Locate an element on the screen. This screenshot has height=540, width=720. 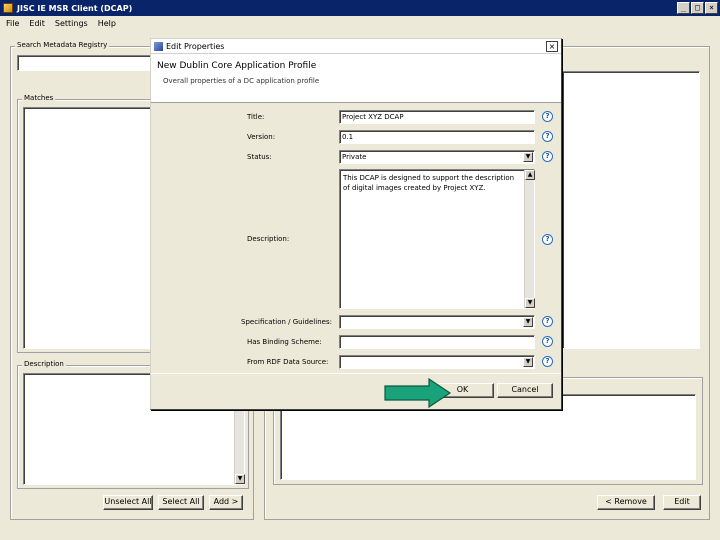
specification-select: ▼ is located at coordinates (437, 322).